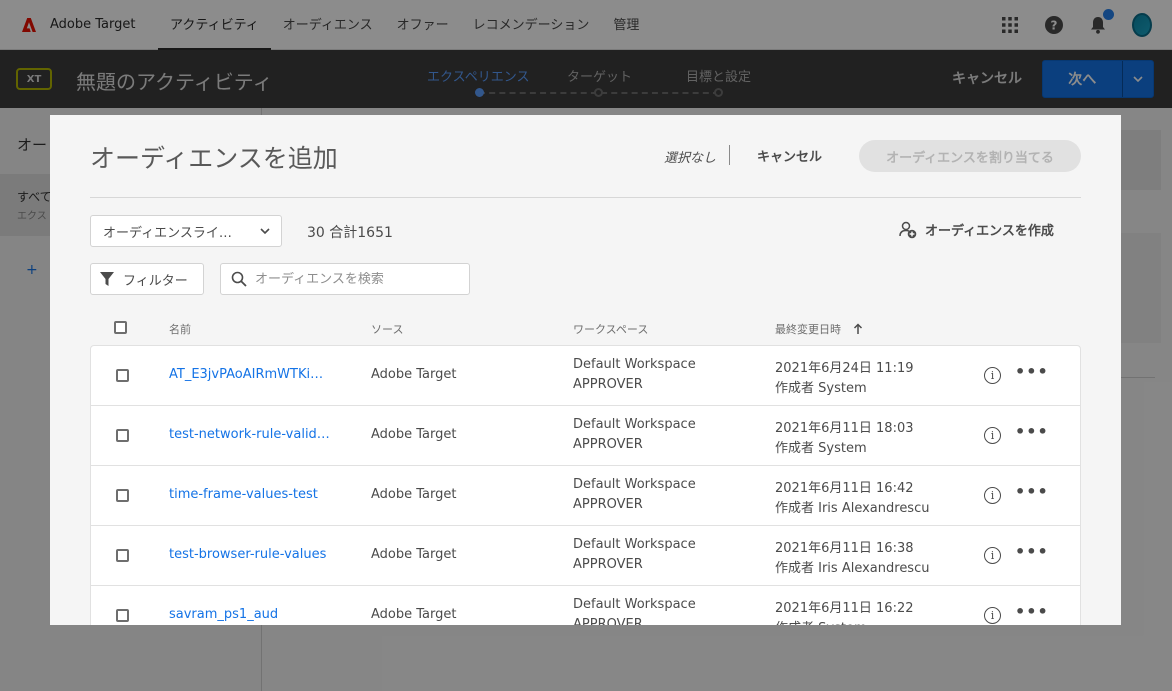 The height and width of the screenshot is (691, 1172). I want to click on audience-name-link: test-browser-rule-values, so click(254, 554).